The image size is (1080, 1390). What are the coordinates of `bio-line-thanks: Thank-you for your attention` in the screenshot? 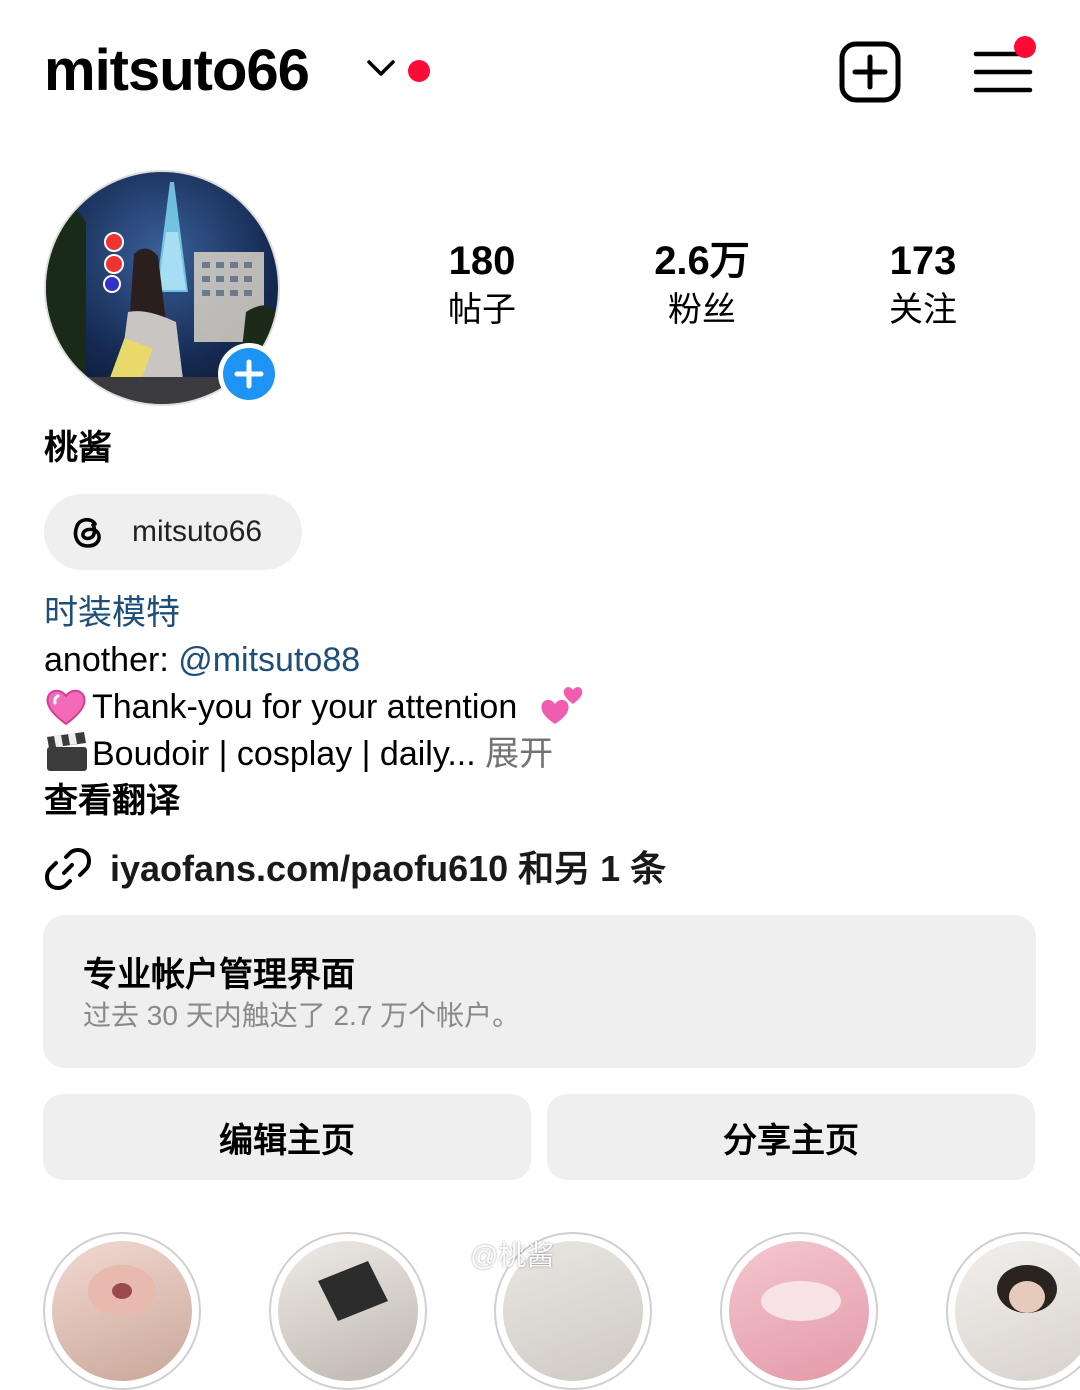 It's located at (316, 707).